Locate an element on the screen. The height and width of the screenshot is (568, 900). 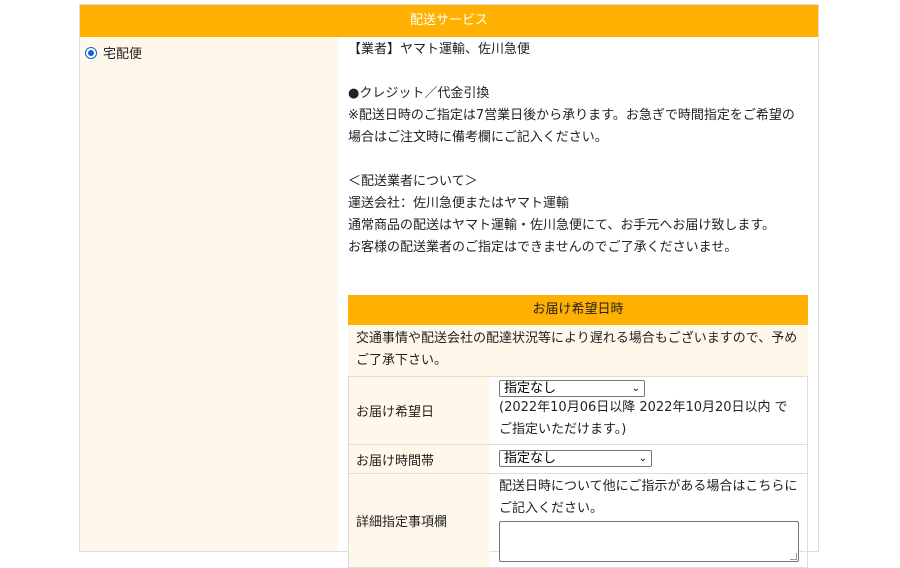
notice-line: 交通事情や配送会社の配達状況等により遅れる場合もございますので、予め is located at coordinates (577, 338).